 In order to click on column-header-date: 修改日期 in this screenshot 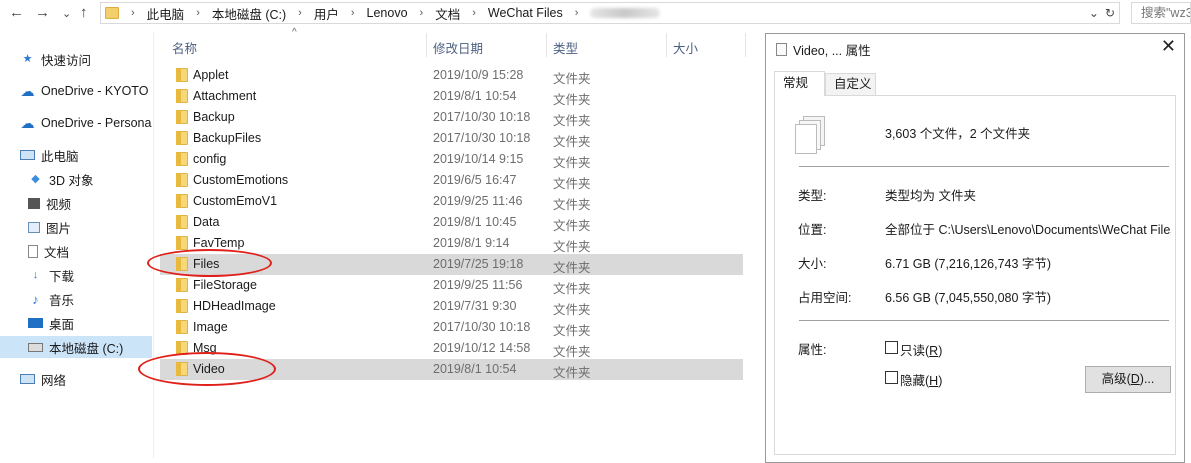, I will do `click(458, 47)`.